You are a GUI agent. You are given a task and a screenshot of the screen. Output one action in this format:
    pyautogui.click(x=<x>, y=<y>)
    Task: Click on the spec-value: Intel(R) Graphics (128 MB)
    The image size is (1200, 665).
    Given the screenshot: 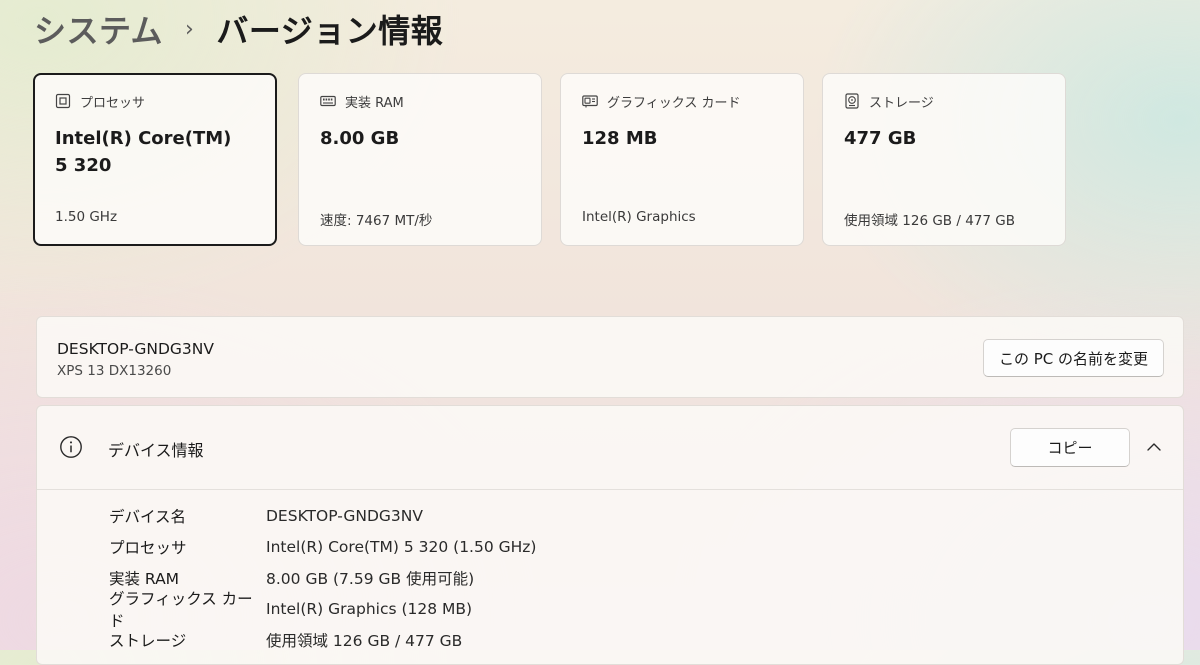 What is the action you would take?
    pyautogui.click(x=369, y=609)
    